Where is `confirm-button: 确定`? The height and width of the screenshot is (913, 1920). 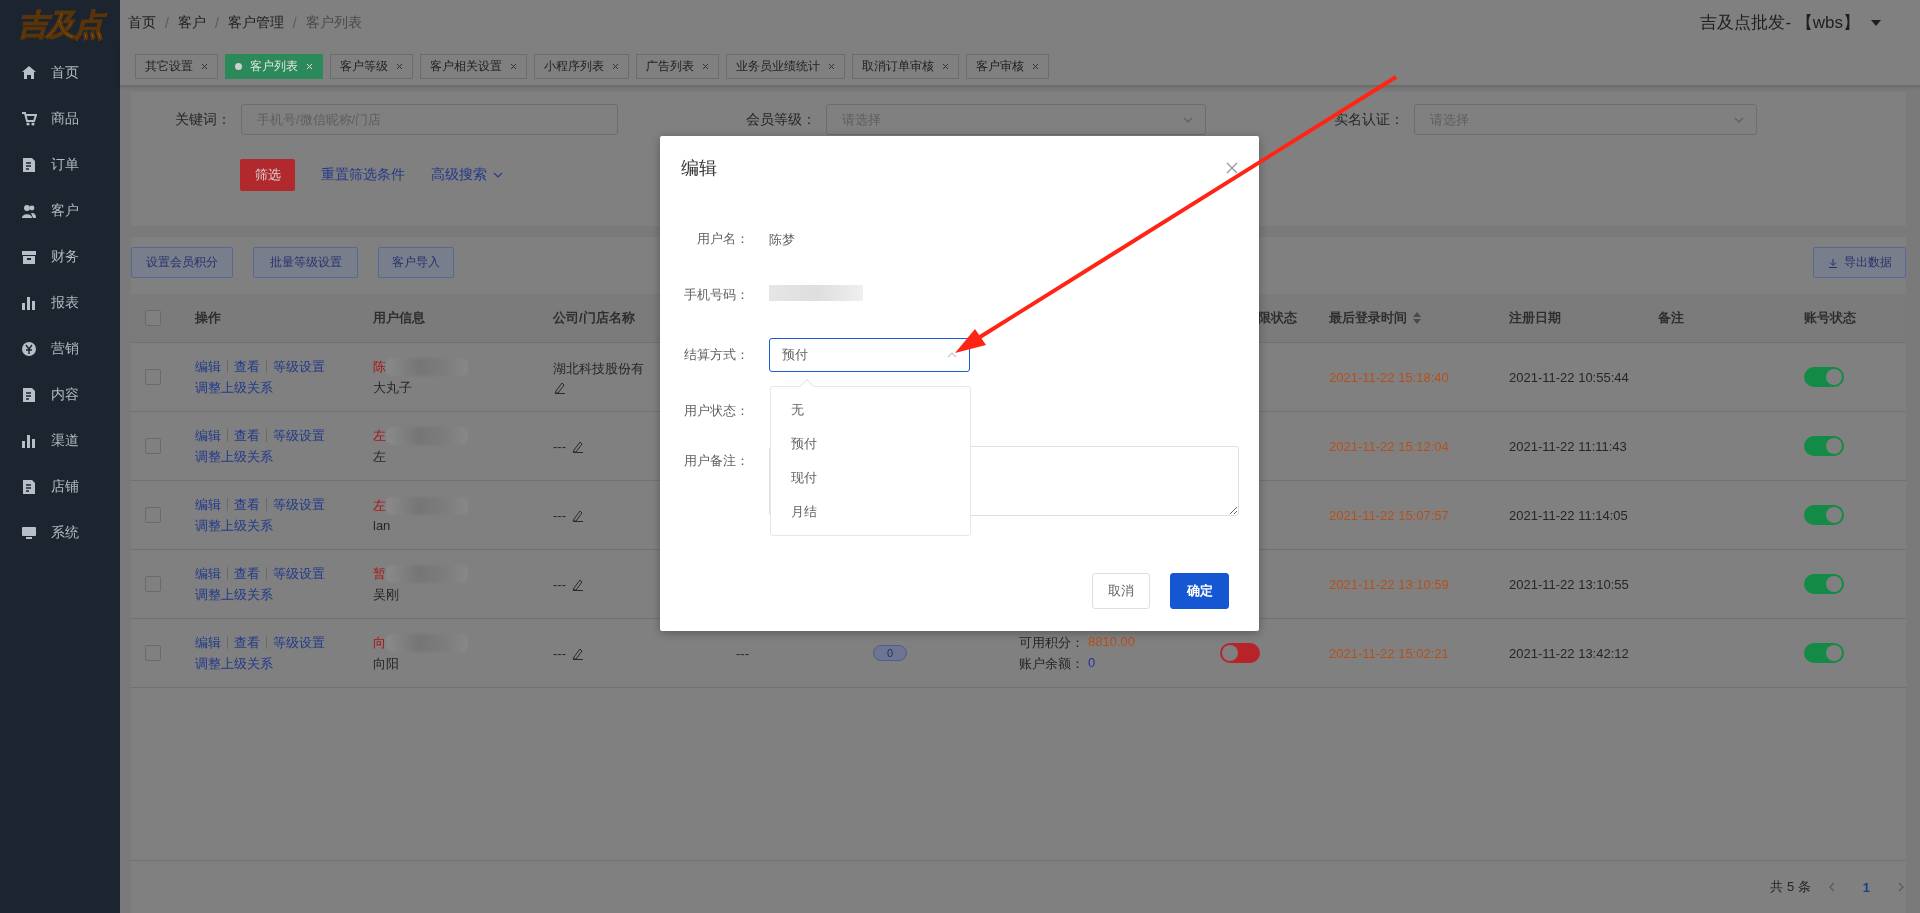
confirm-button: 确定 is located at coordinates (1199, 591).